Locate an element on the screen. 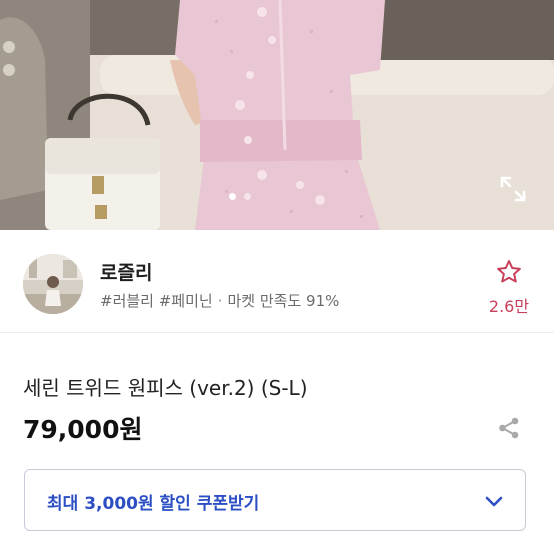  seller-tags: #러블리 #페미닌 is located at coordinates (156, 301).